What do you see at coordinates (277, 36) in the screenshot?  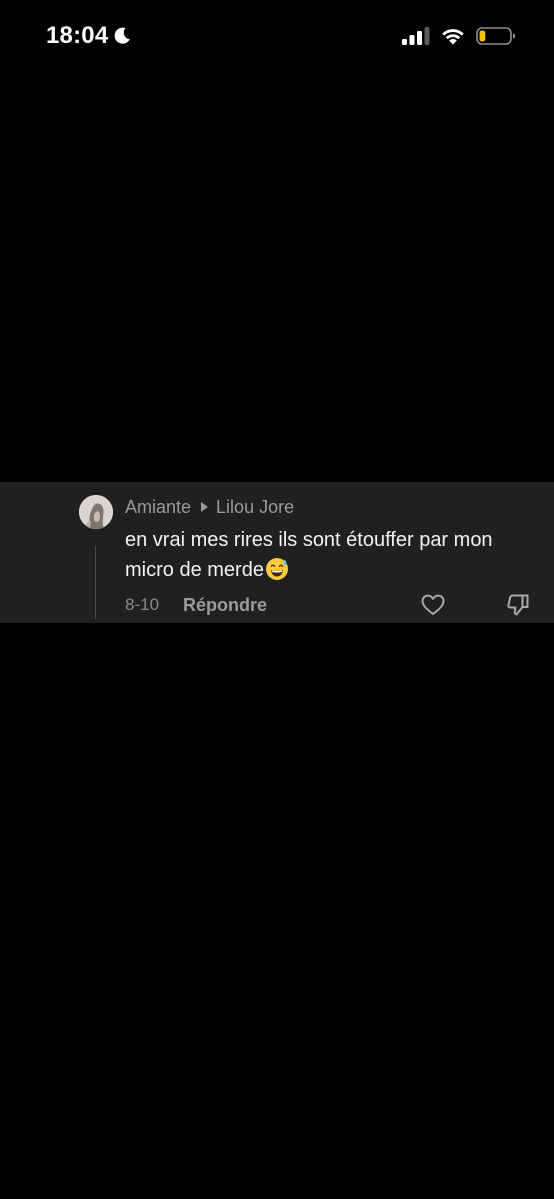 I see `status-bar: 18:04` at bounding box center [277, 36].